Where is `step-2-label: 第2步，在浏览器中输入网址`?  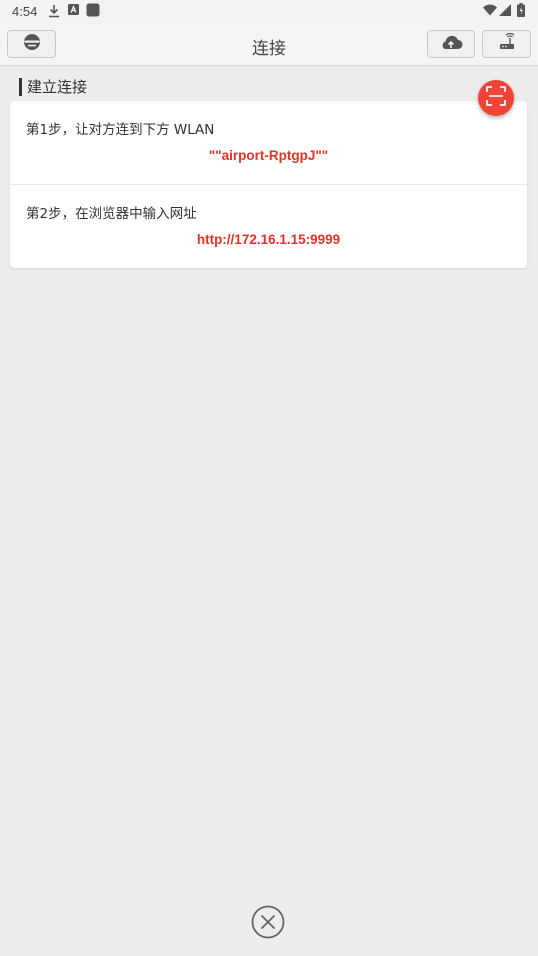
step-2-label: 第2步，在浏览器中输入网址 is located at coordinates (111, 214).